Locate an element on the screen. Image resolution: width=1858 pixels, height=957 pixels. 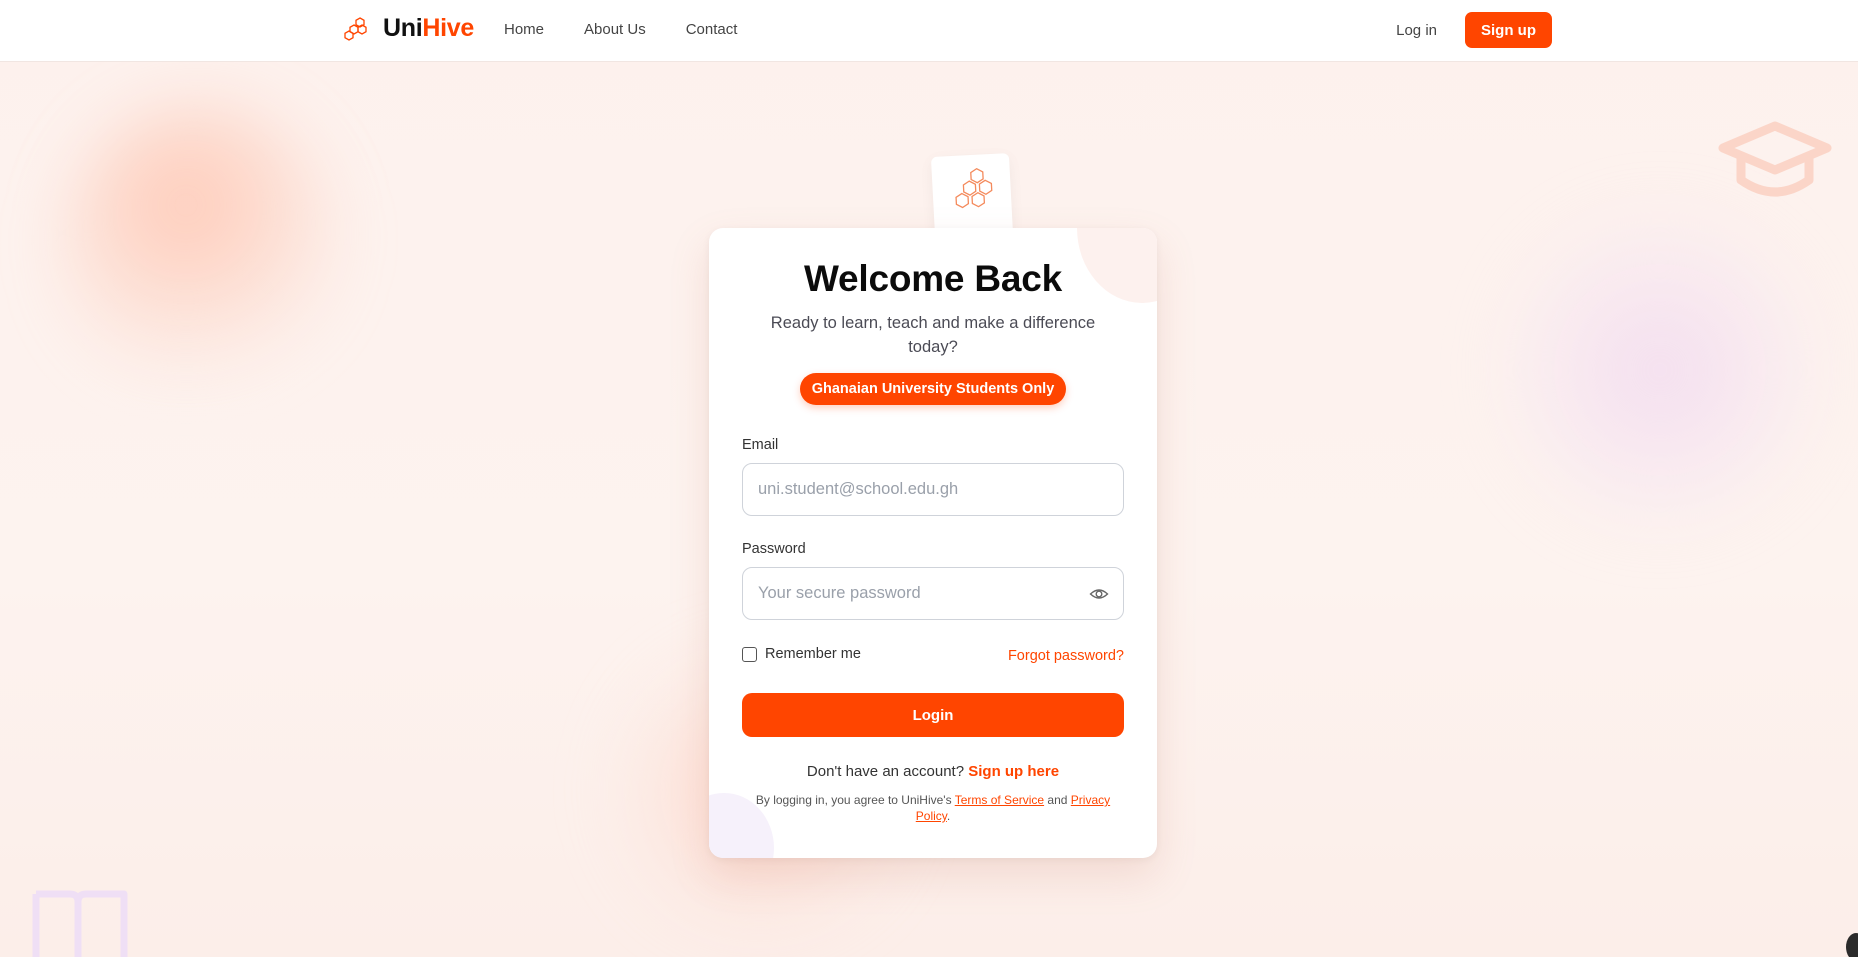
corner-widget is located at coordinates (1852, 945).